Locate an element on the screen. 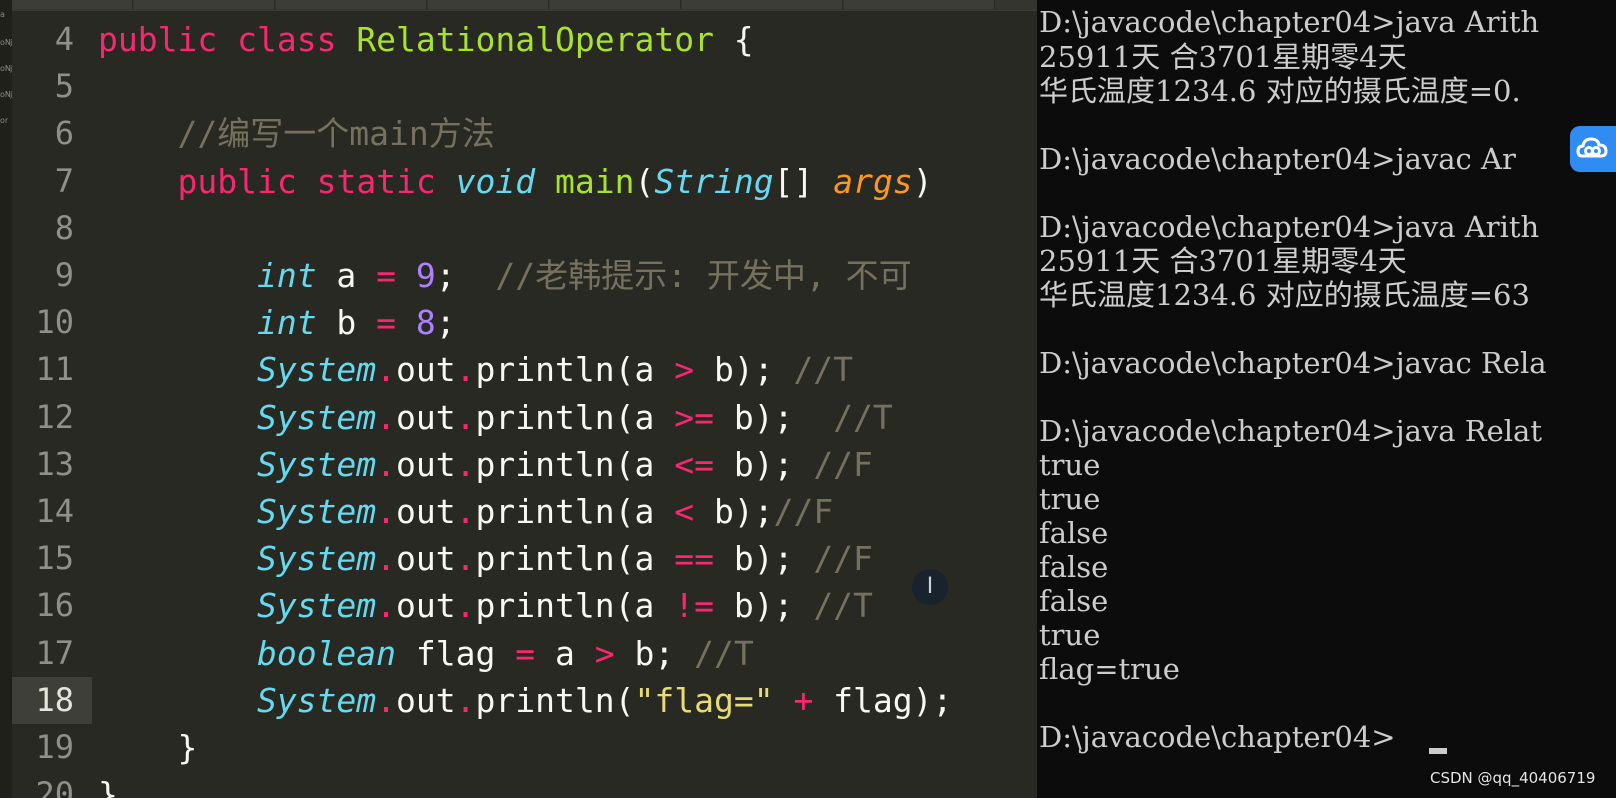  line-number: 9 is located at coordinates (64, 275).